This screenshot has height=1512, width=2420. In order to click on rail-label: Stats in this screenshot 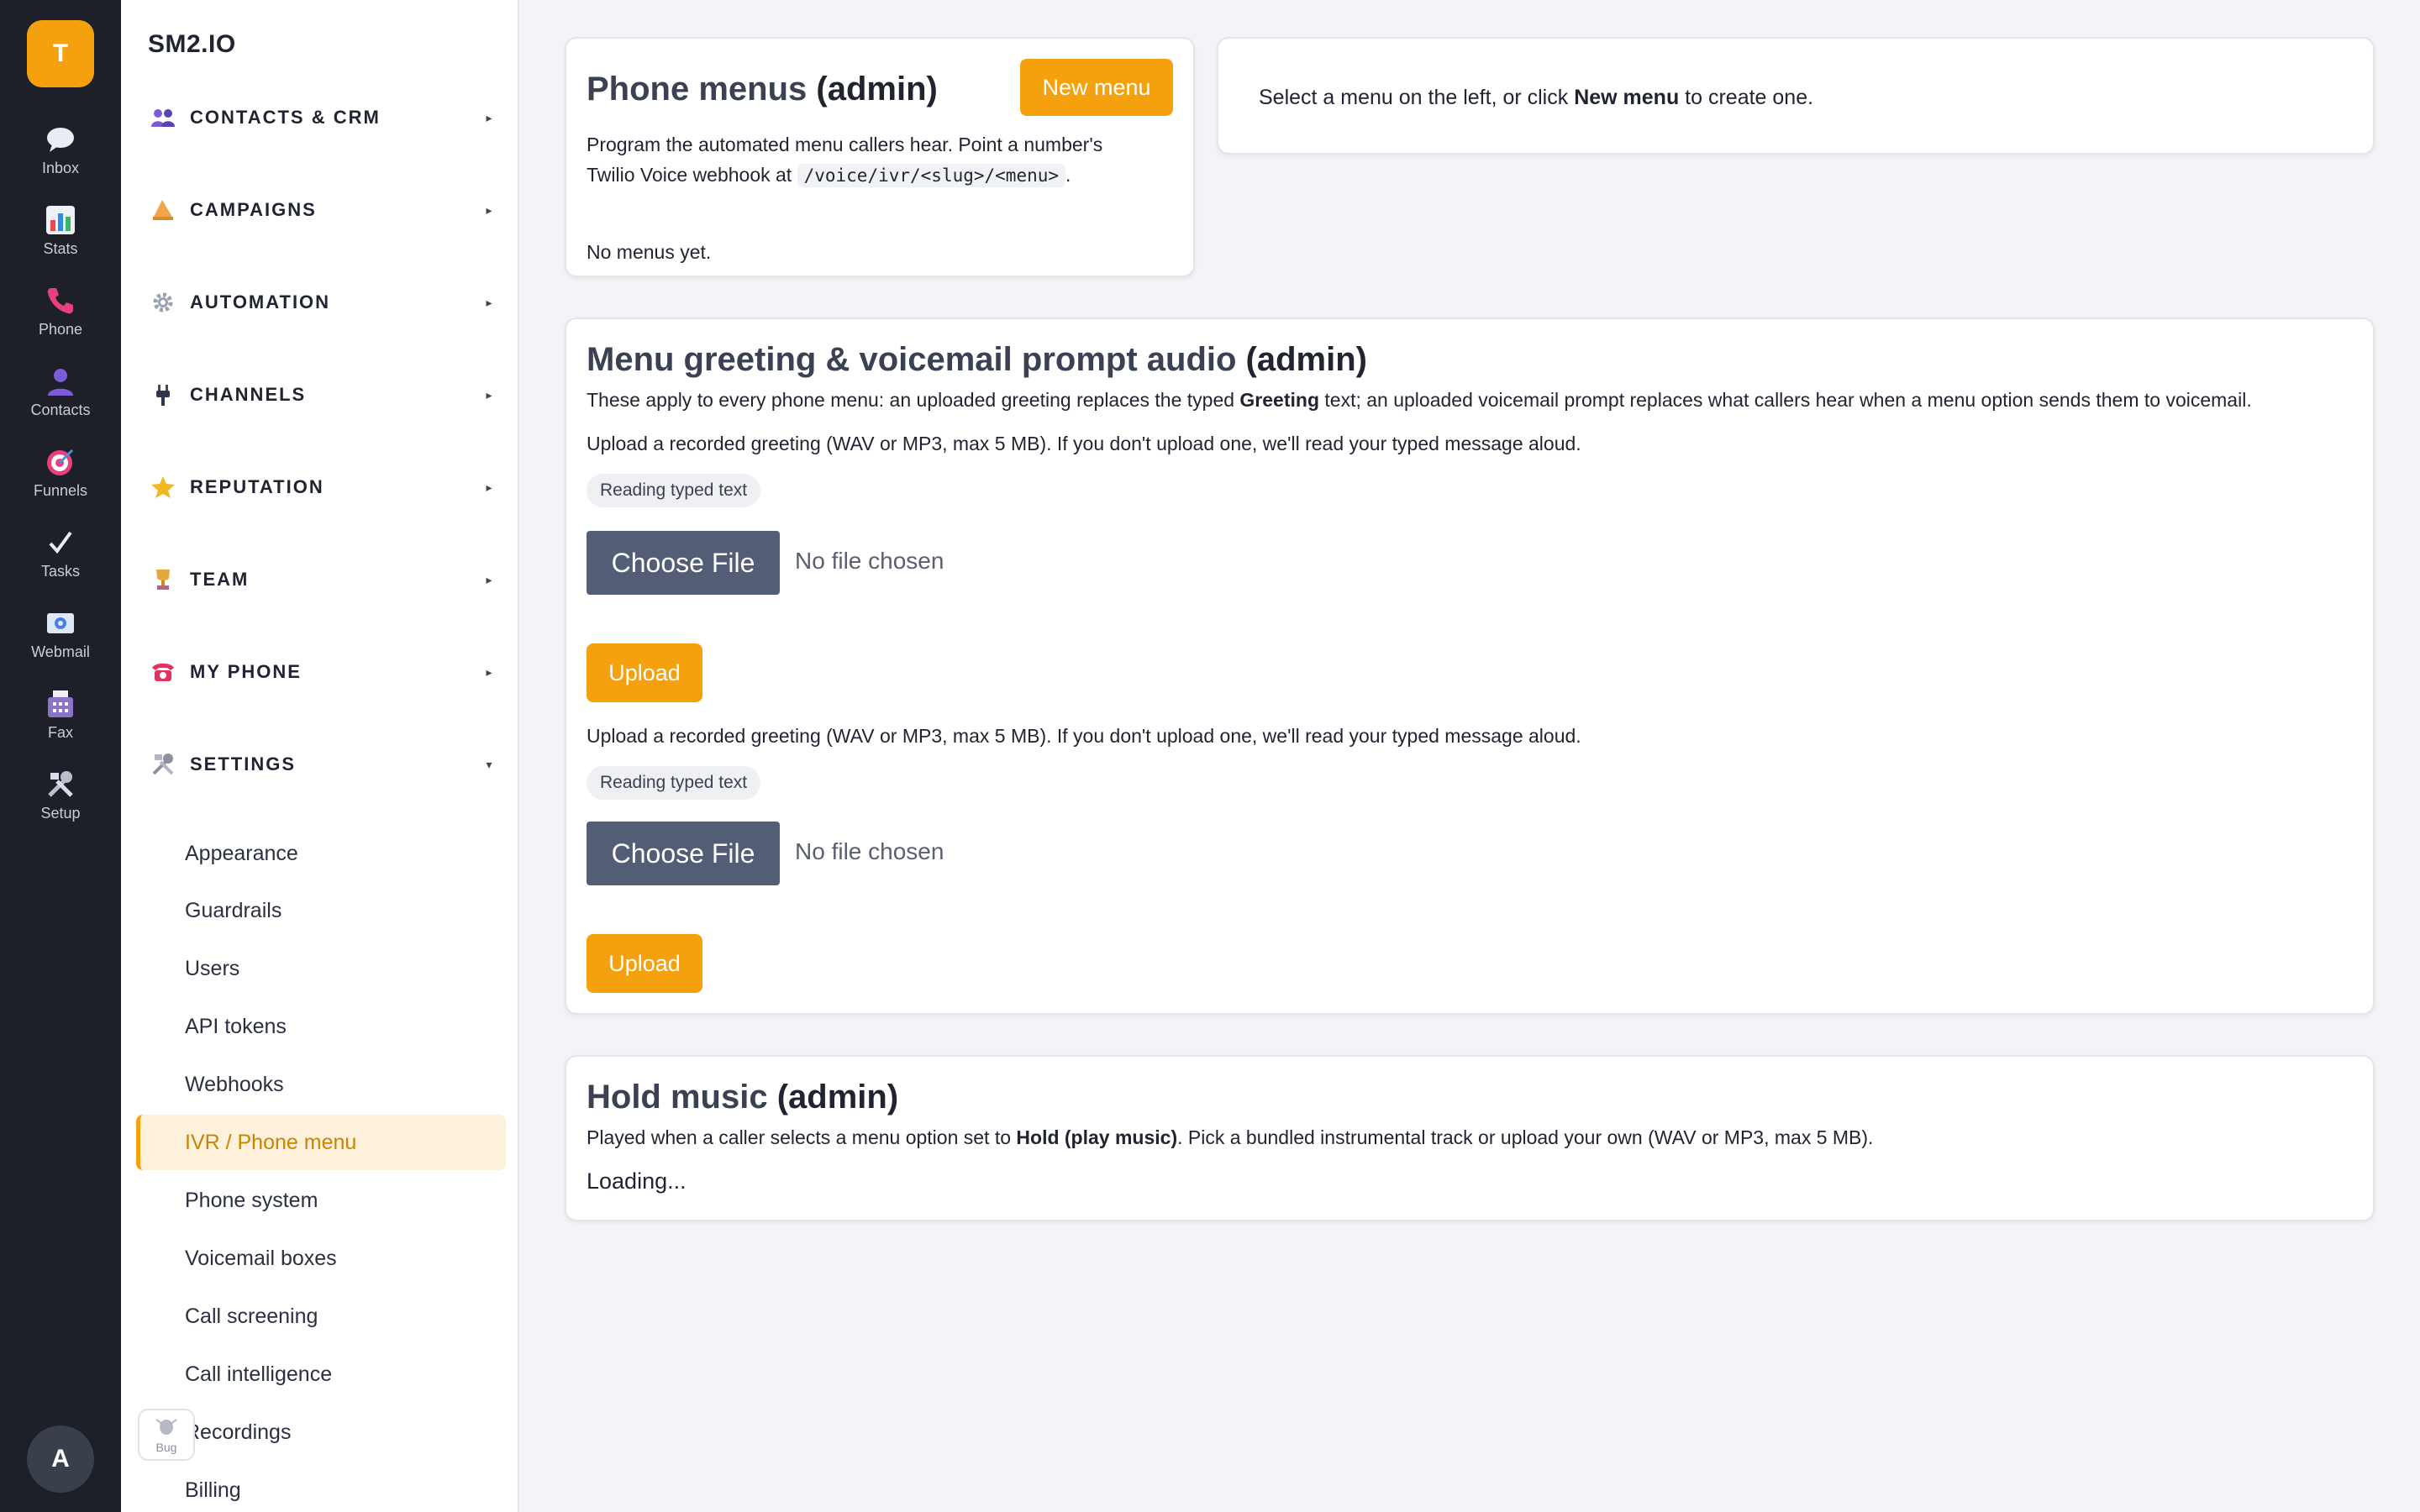, I will do `click(60, 248)`.